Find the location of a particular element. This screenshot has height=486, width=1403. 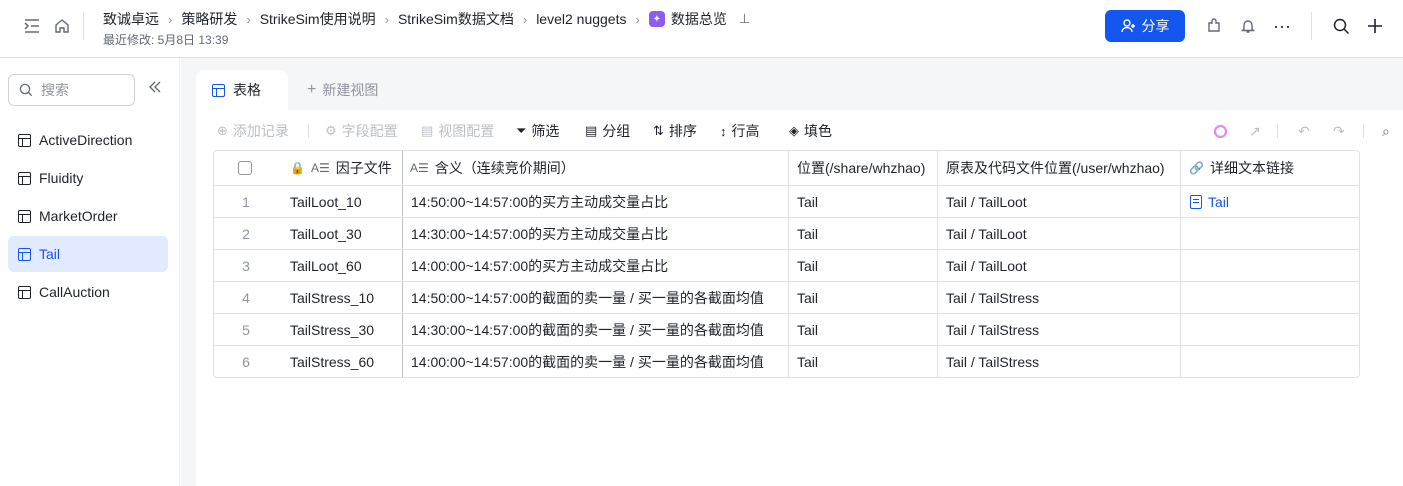

group-button: ▤ 分组 is located at coordinates (607, 131).